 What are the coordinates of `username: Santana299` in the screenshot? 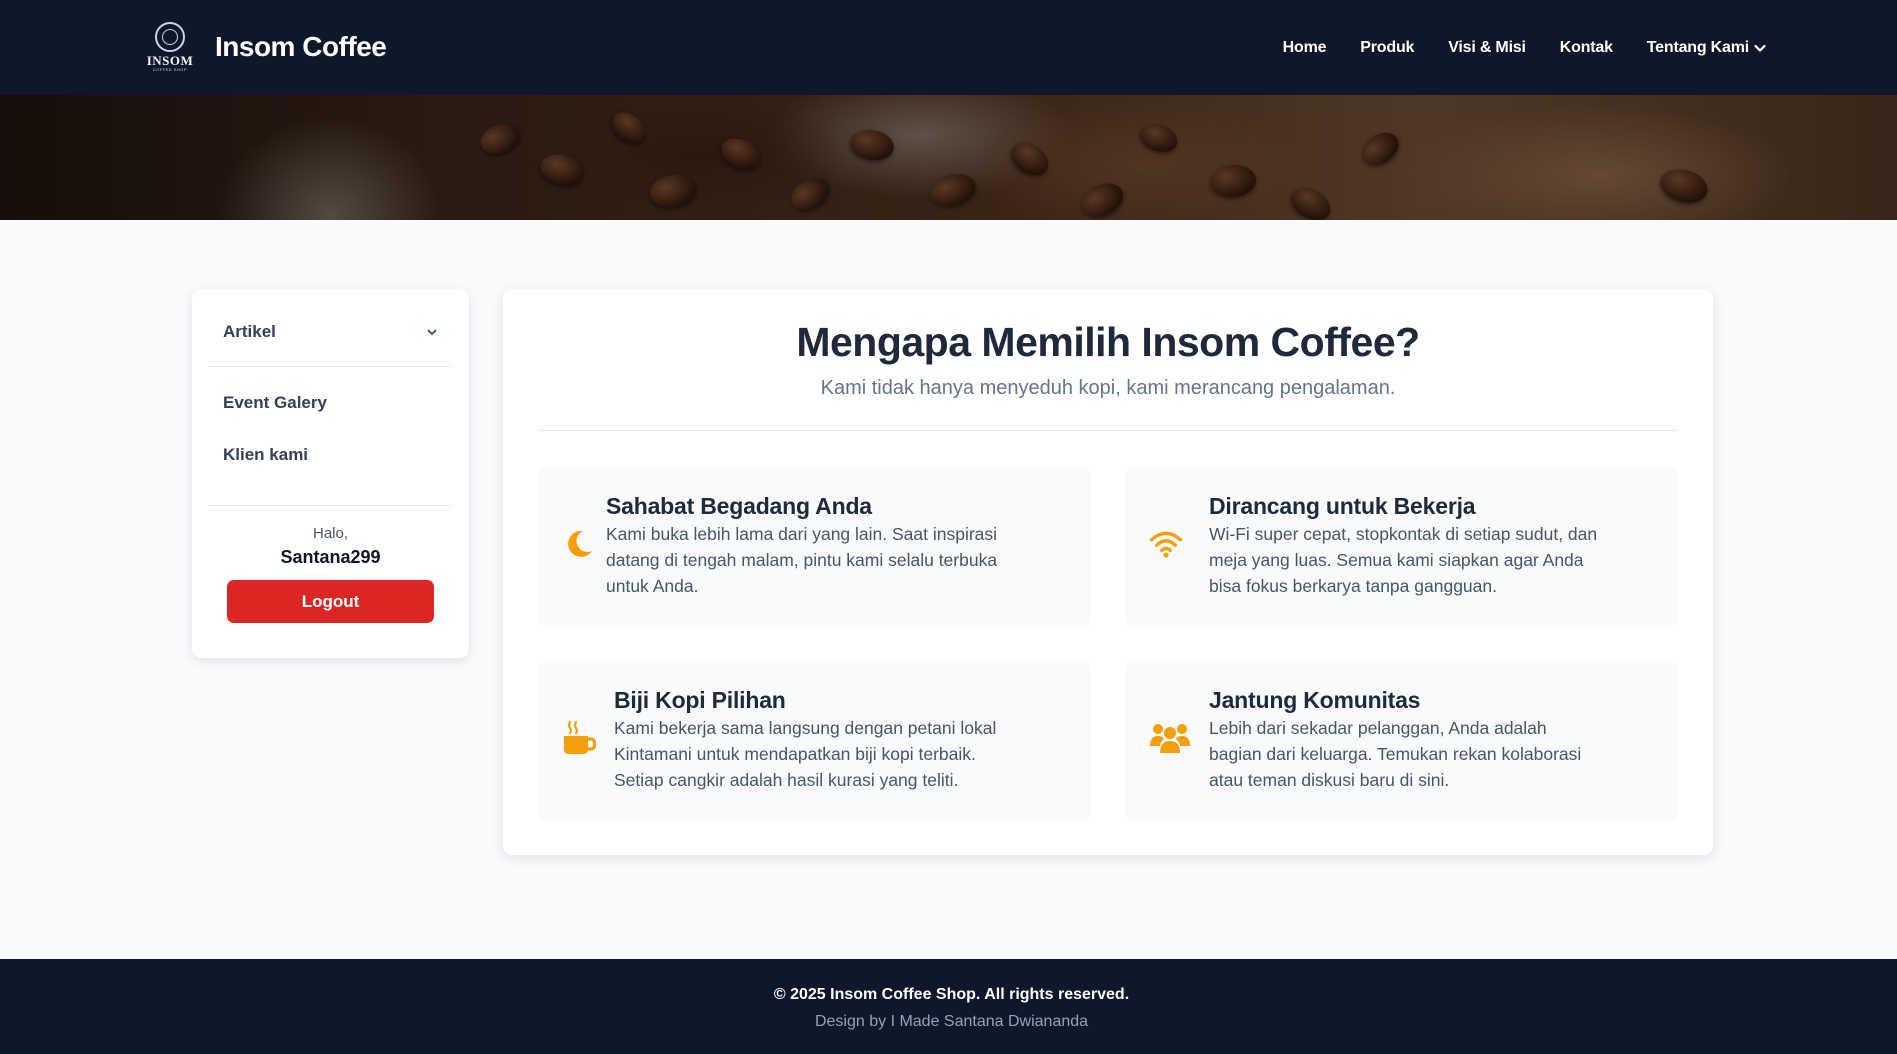 It's located at (330, 557).